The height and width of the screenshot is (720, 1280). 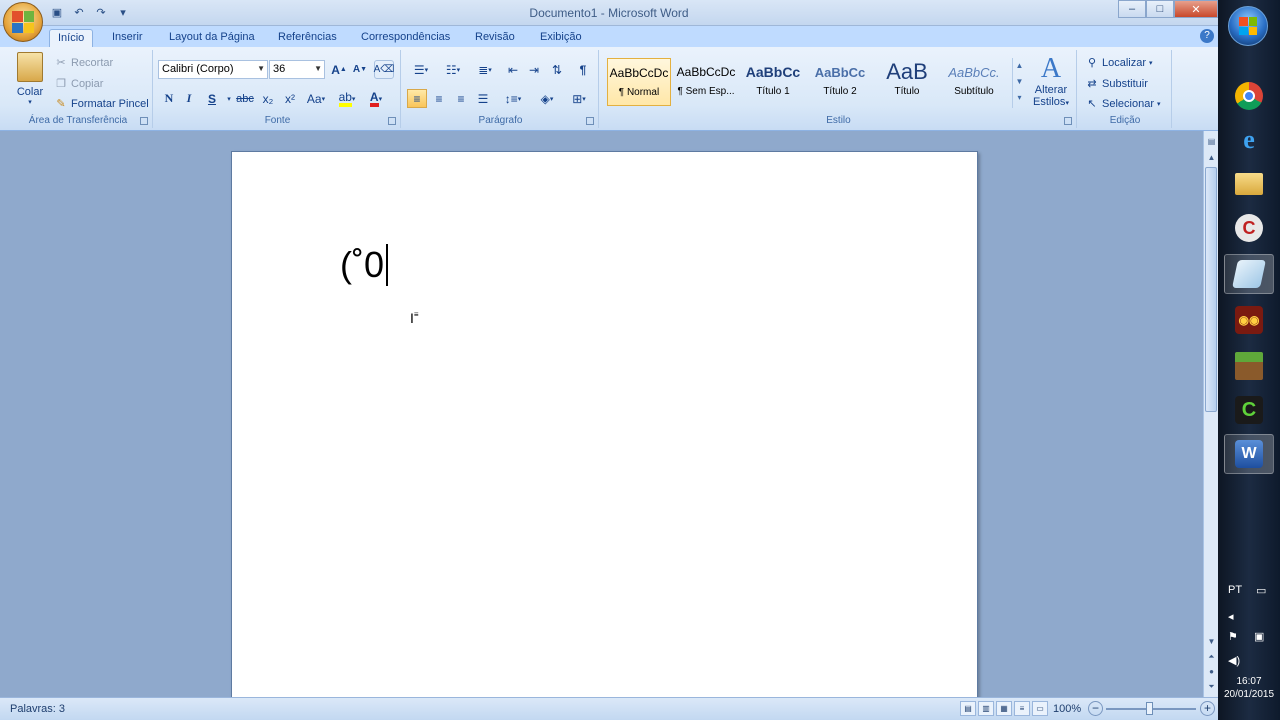 I want to click on taskbar-chrome, so click(x=1249, y=96).